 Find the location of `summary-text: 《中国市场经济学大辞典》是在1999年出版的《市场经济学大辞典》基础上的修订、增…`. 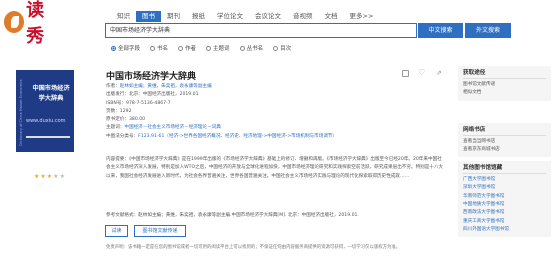

summary-text: 《中国市场经济学大辞典》是在1999年出版的《市场经济学大辞典》基础上的修订、增… is located at coordinates (275, 168).